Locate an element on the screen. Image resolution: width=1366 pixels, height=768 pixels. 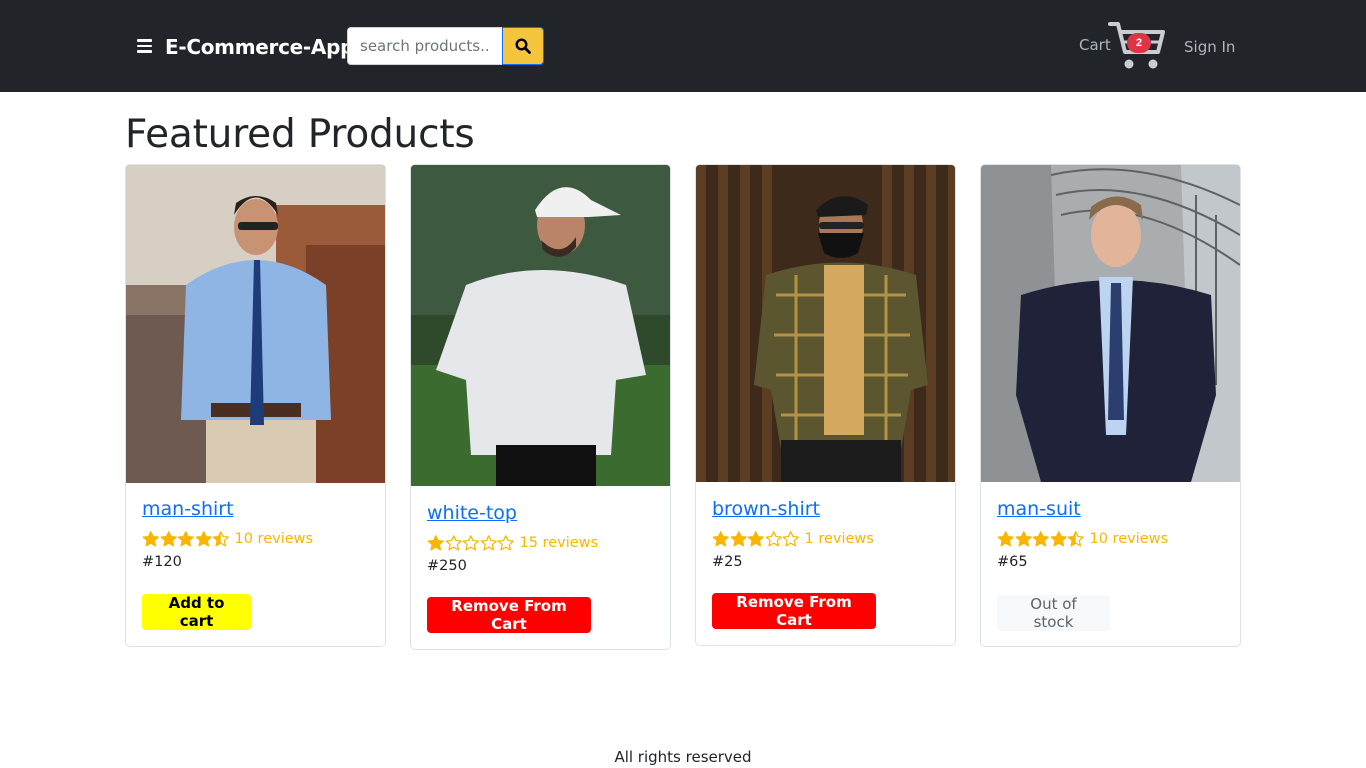
search-input is located at coordinates (425, 46).